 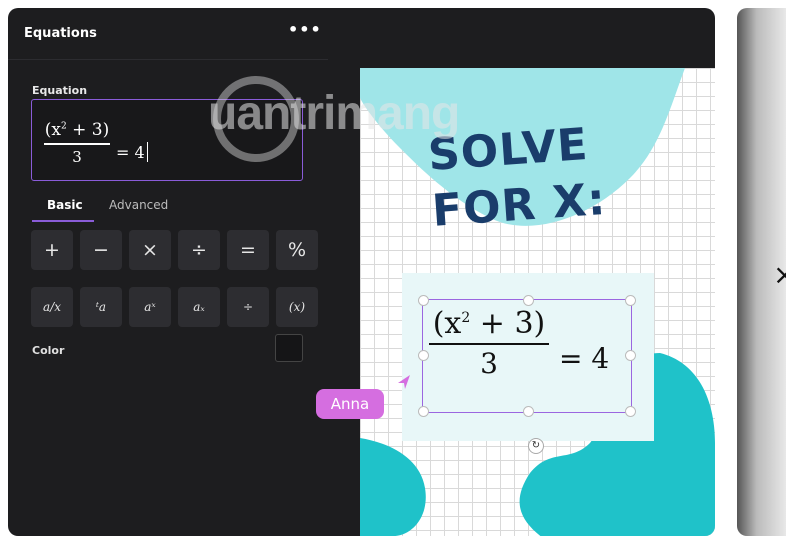 What do you see at coordinates (489, 363) in the screenshot?
I see `canvas-denominator: 3` at bounding box center [489, 363].